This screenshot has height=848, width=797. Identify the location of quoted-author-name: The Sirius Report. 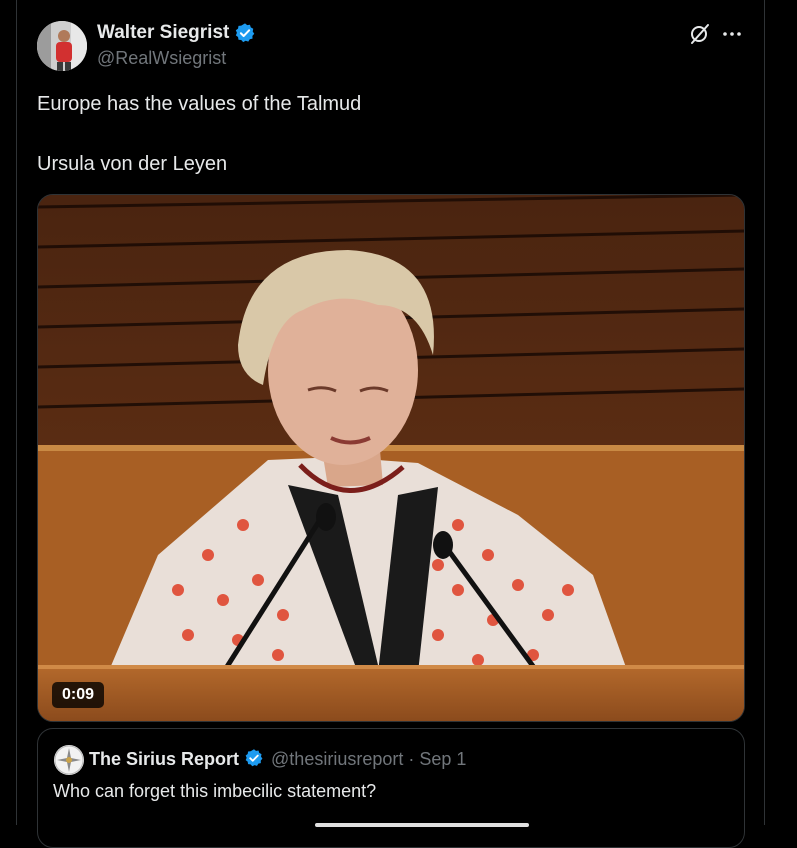
(164, 759).